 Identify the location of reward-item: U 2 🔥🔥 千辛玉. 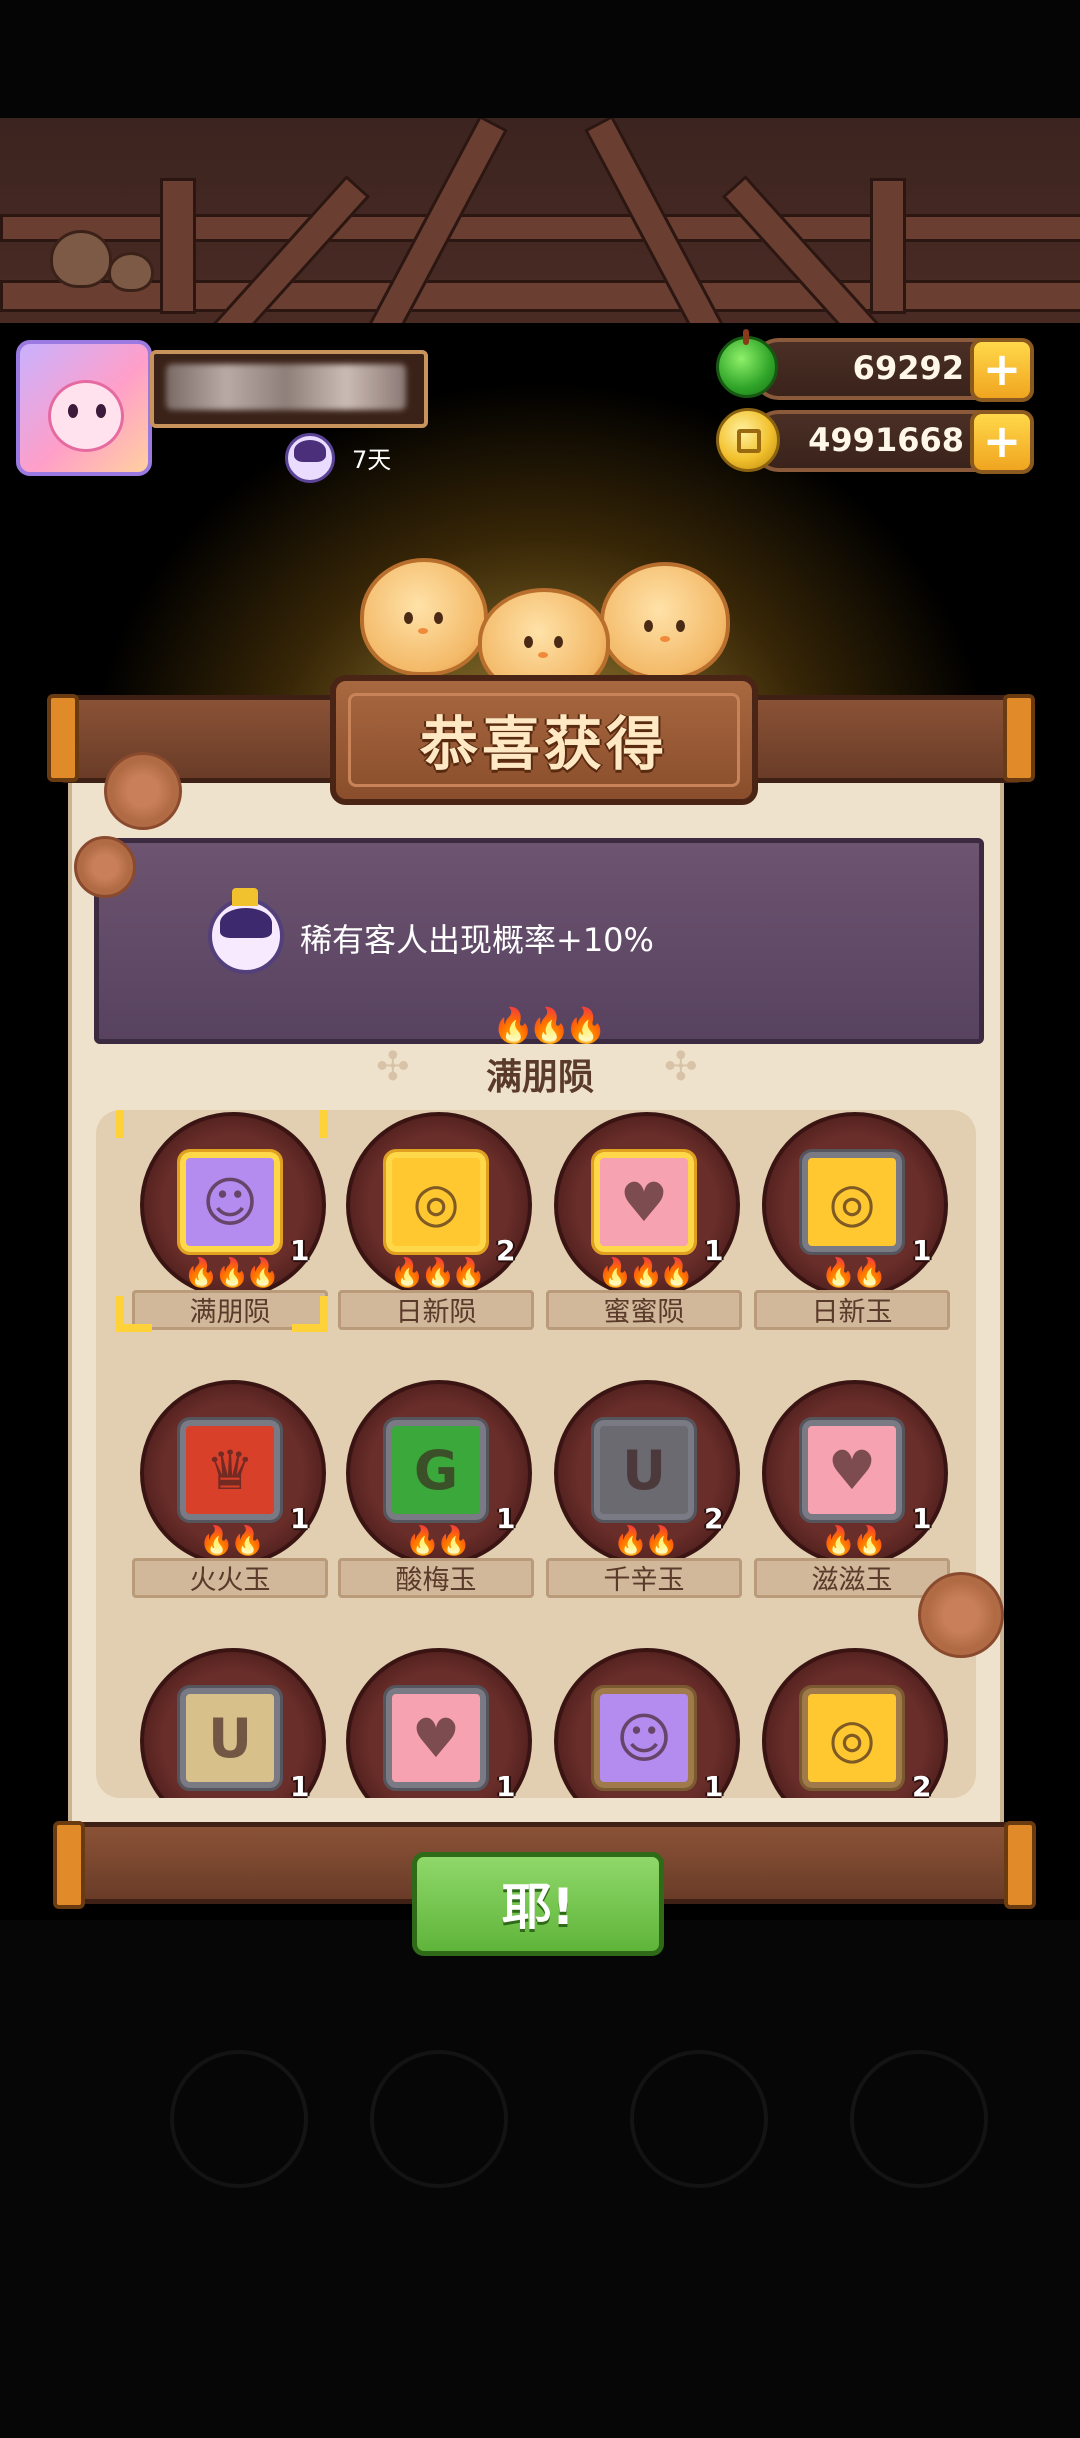
(646, 1498).